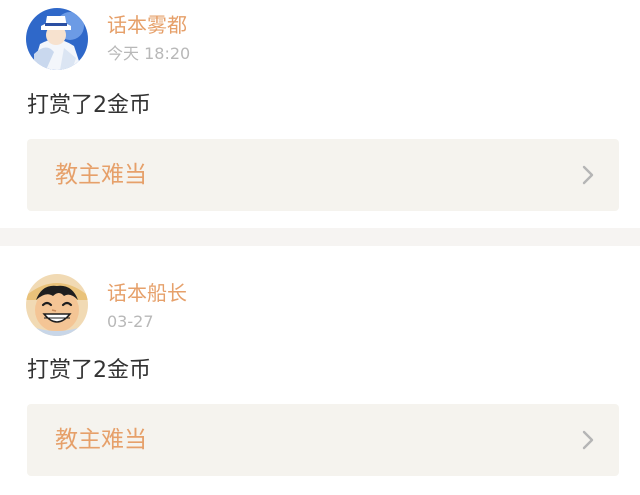  Describe the element at coordinates (130, 321) in the screenshot. I see `timestamp: 03-27` at that location.